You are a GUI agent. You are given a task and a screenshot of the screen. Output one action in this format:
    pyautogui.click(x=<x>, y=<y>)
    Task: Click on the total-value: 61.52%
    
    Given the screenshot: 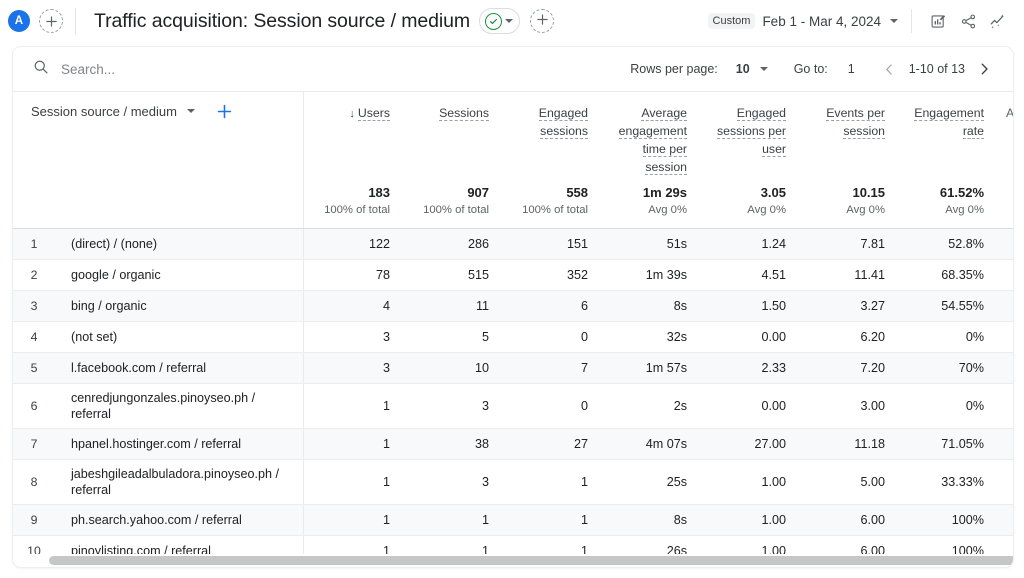 What is the action you would take?
    pyautogui.click(x=962, y=192)
    